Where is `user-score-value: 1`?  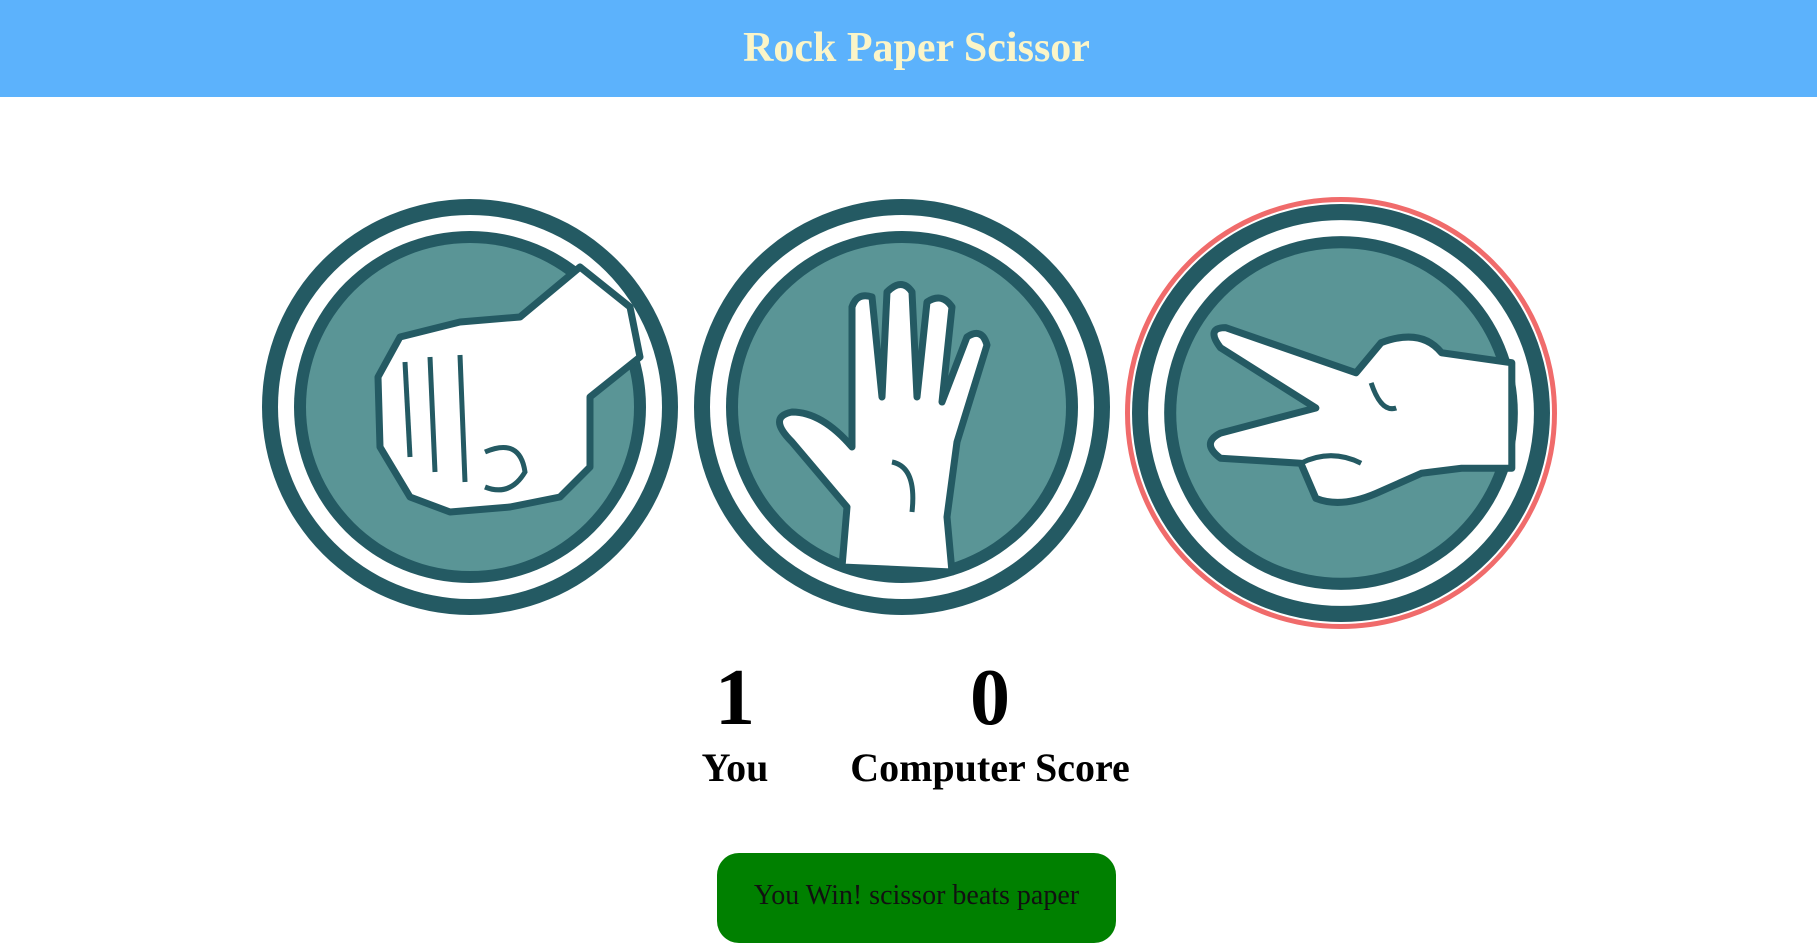 user-score-value: 1 is located at coordinates (735, 698).